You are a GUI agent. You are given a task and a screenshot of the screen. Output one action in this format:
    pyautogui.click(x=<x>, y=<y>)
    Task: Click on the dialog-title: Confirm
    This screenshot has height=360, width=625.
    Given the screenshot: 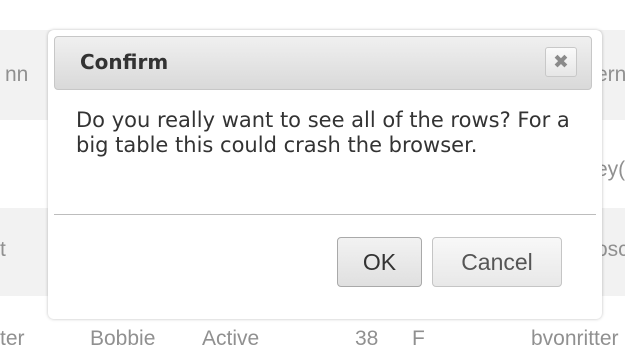 What is the action you would take?
    pyautogui.click(x=124, y=62)
    